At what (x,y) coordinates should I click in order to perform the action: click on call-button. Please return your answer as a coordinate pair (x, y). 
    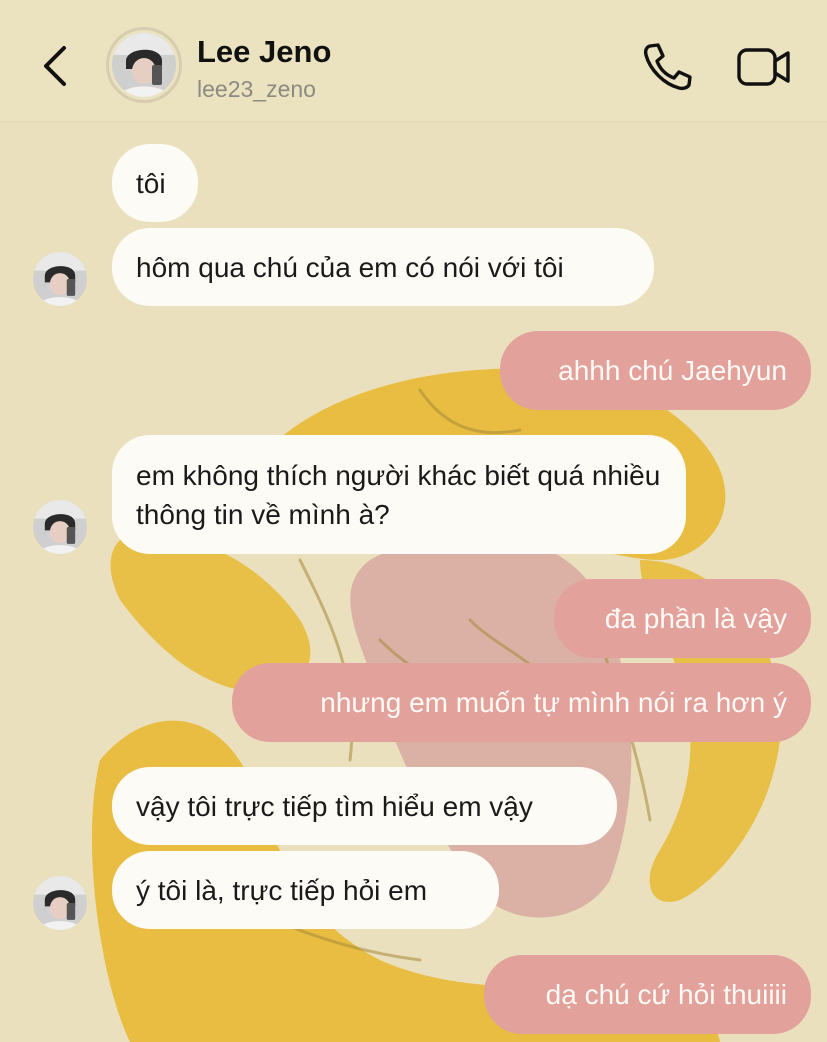
    Looking at the image, I should click on (666, 66).